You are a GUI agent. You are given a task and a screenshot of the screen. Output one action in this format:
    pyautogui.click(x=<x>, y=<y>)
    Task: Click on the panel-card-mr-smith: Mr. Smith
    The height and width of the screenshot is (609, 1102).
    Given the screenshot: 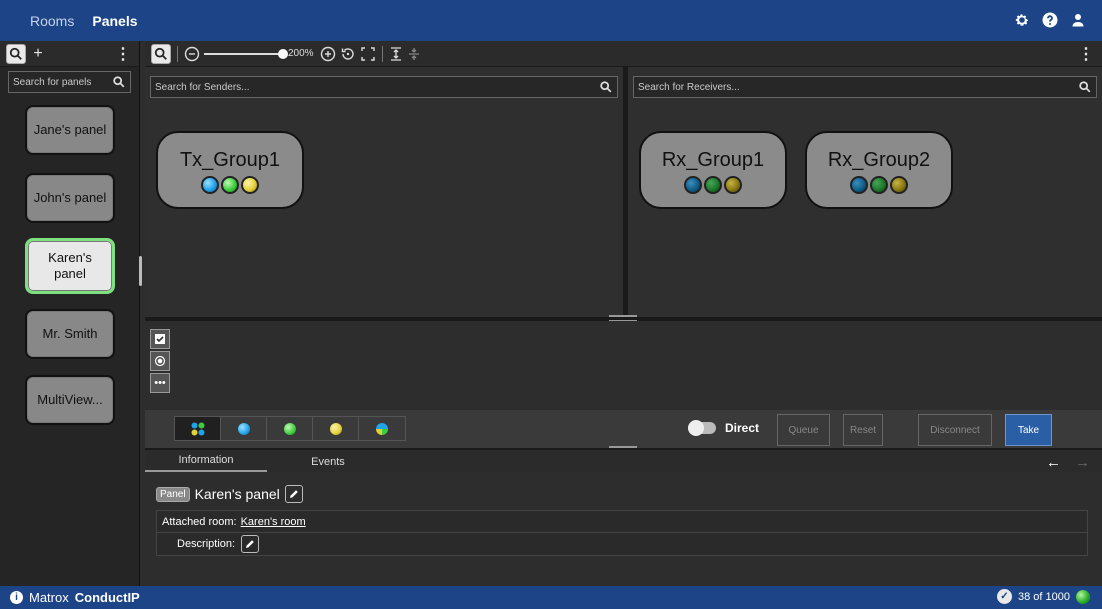 What is the action you would take?
    pyautogui.click(x=70, y=334)
    